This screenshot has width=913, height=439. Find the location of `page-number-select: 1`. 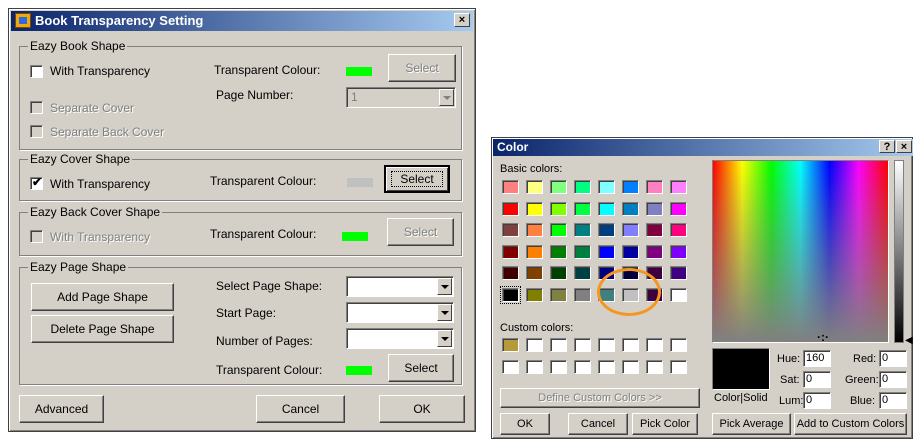

page-number-select: 1 is located at coordinates (401, 97).